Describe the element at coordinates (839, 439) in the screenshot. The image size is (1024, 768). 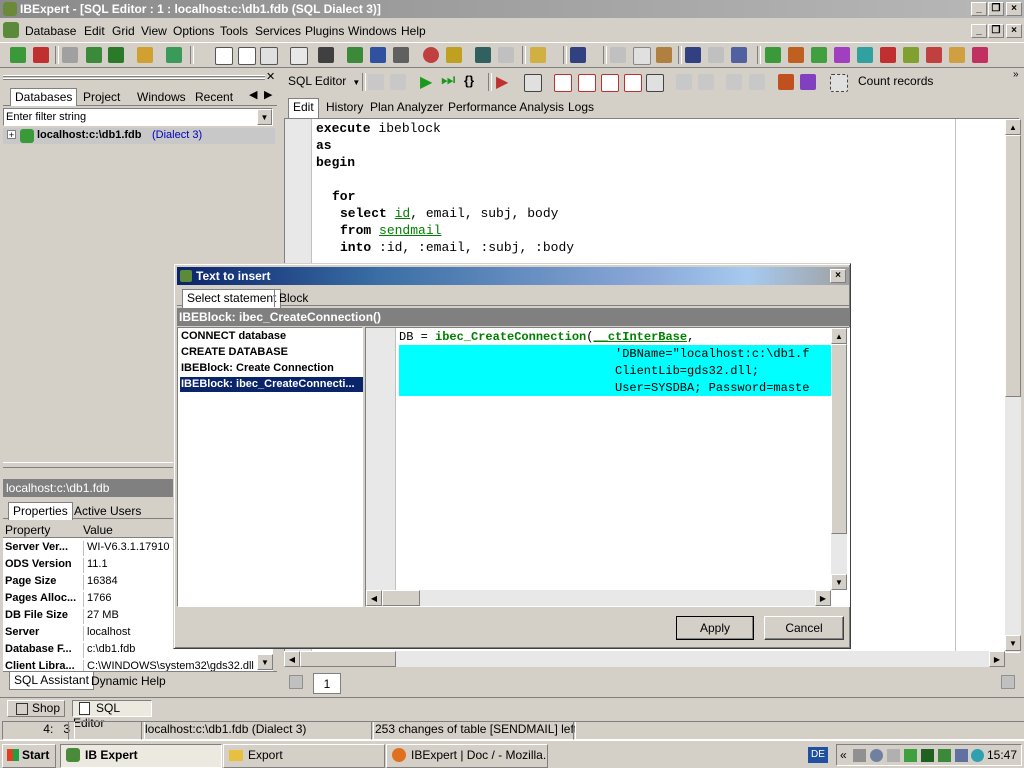
I see `dialog-vscroll-thumb` at that location.